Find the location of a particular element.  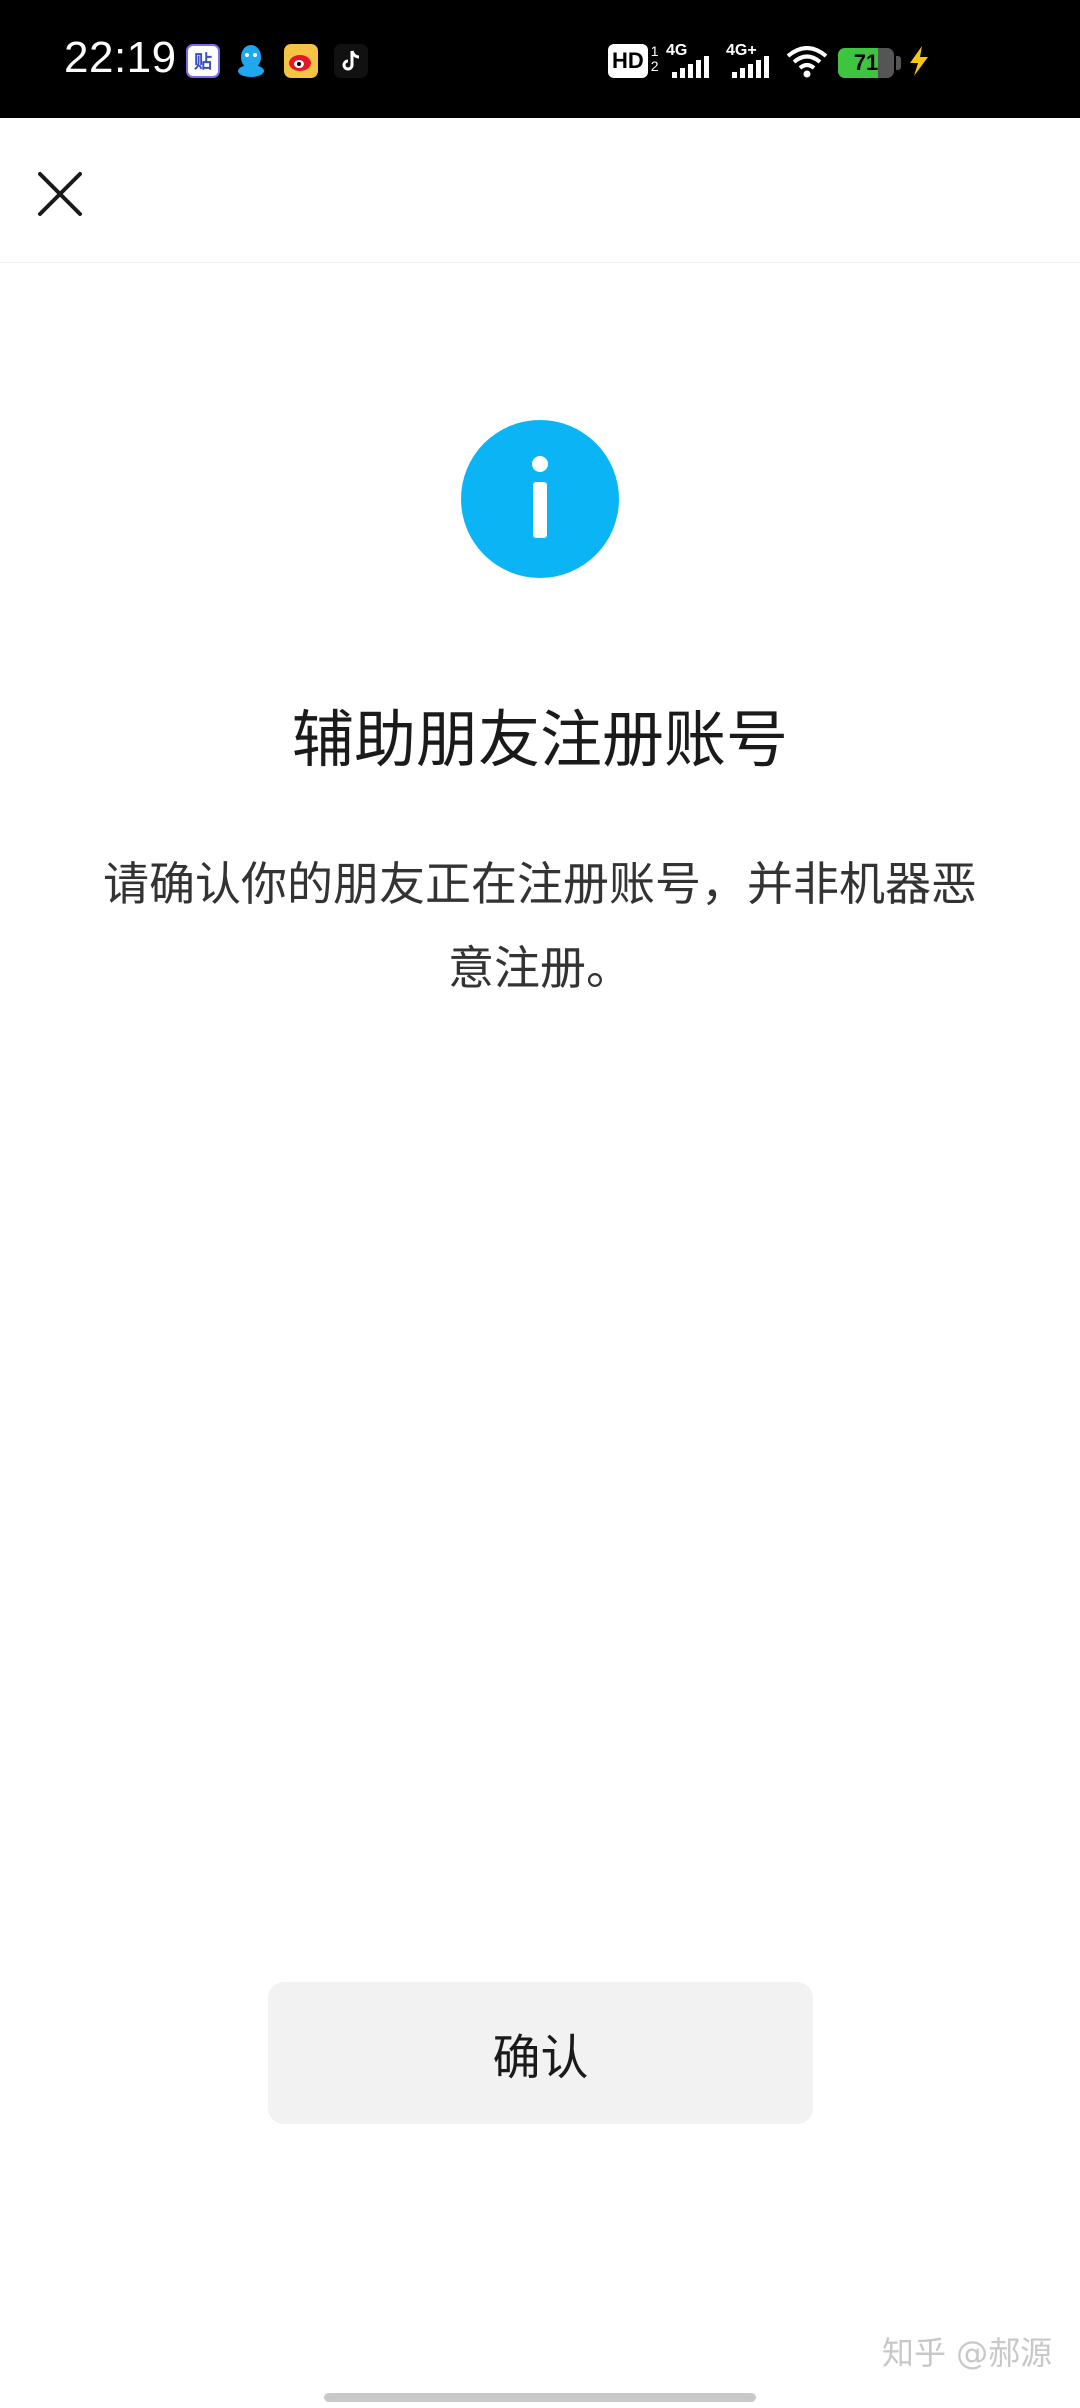

home-indicator is located at coordinates (540, 2397).